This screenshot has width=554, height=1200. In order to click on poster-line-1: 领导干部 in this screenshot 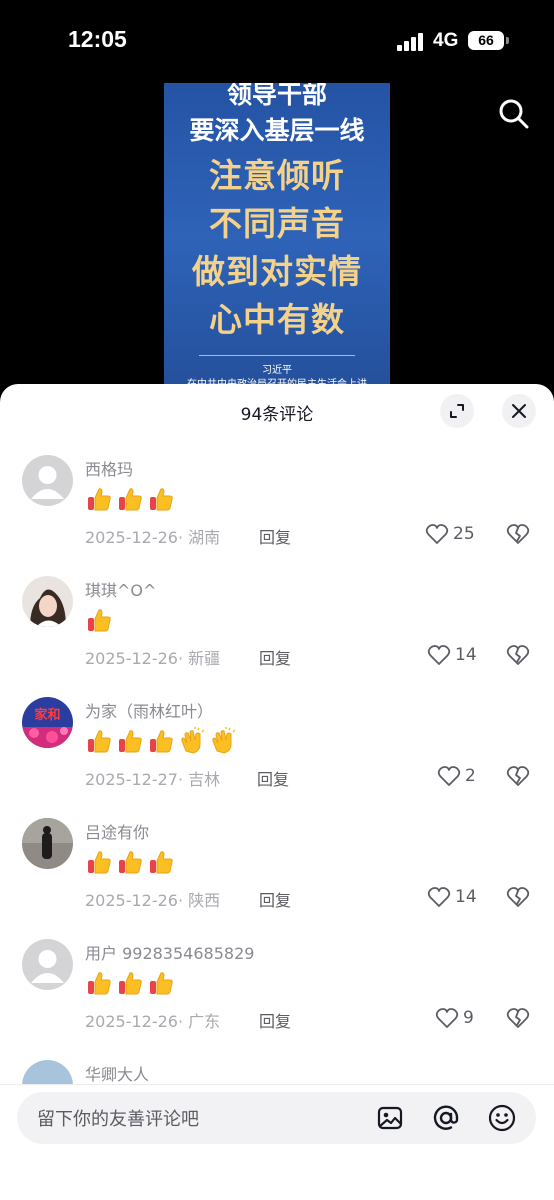, I will do `click(276, 96)`.